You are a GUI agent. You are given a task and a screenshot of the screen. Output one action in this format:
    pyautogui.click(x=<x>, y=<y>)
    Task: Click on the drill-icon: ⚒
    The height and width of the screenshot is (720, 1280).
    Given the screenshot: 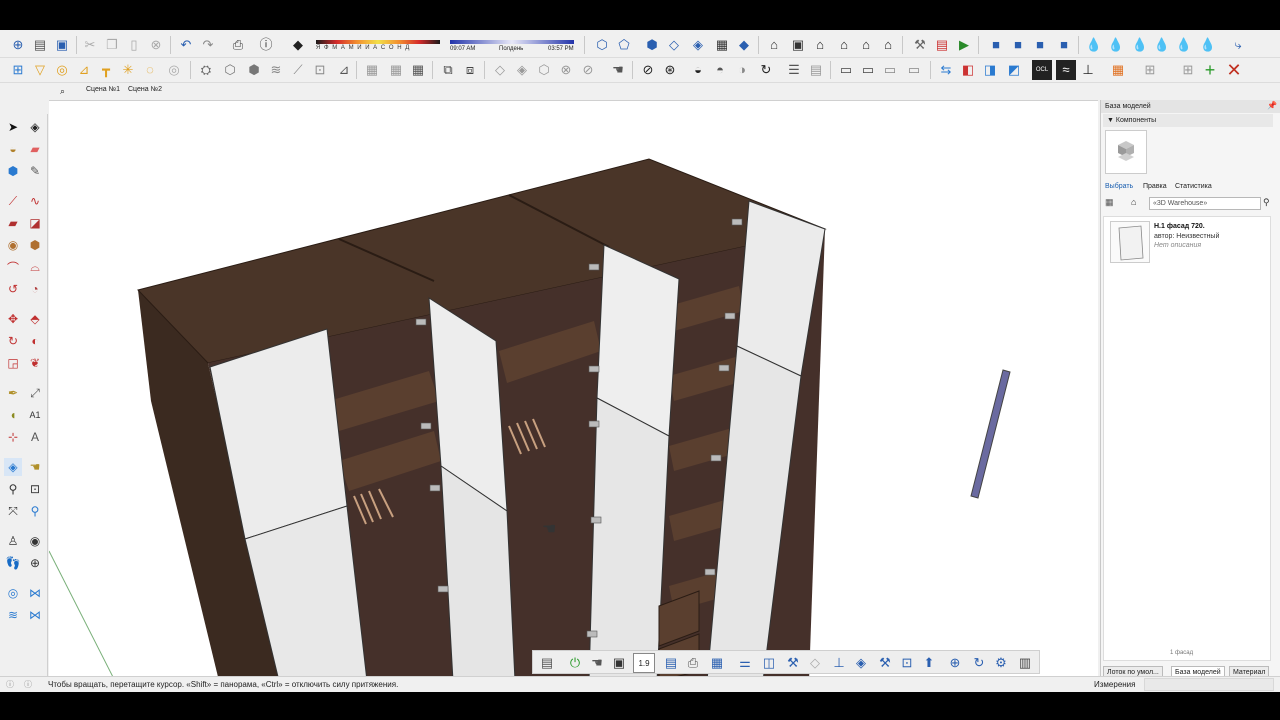 What is the action you would take?
    pyautogui.click(x=793, y=663)
    